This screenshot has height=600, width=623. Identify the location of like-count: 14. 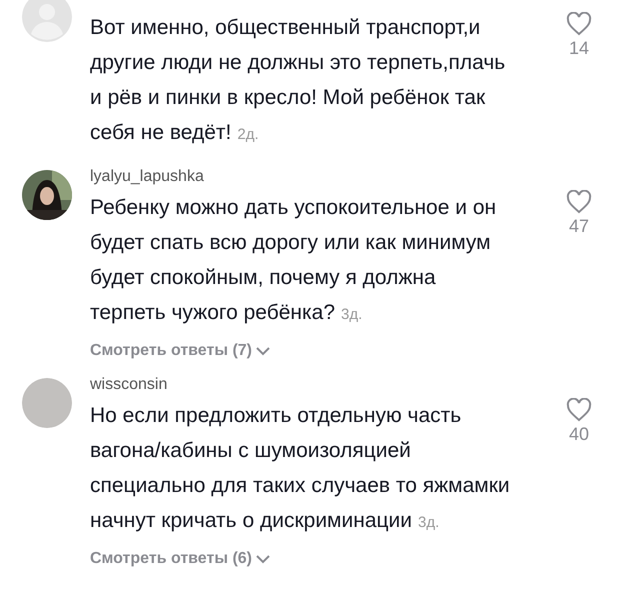
(579, 48).